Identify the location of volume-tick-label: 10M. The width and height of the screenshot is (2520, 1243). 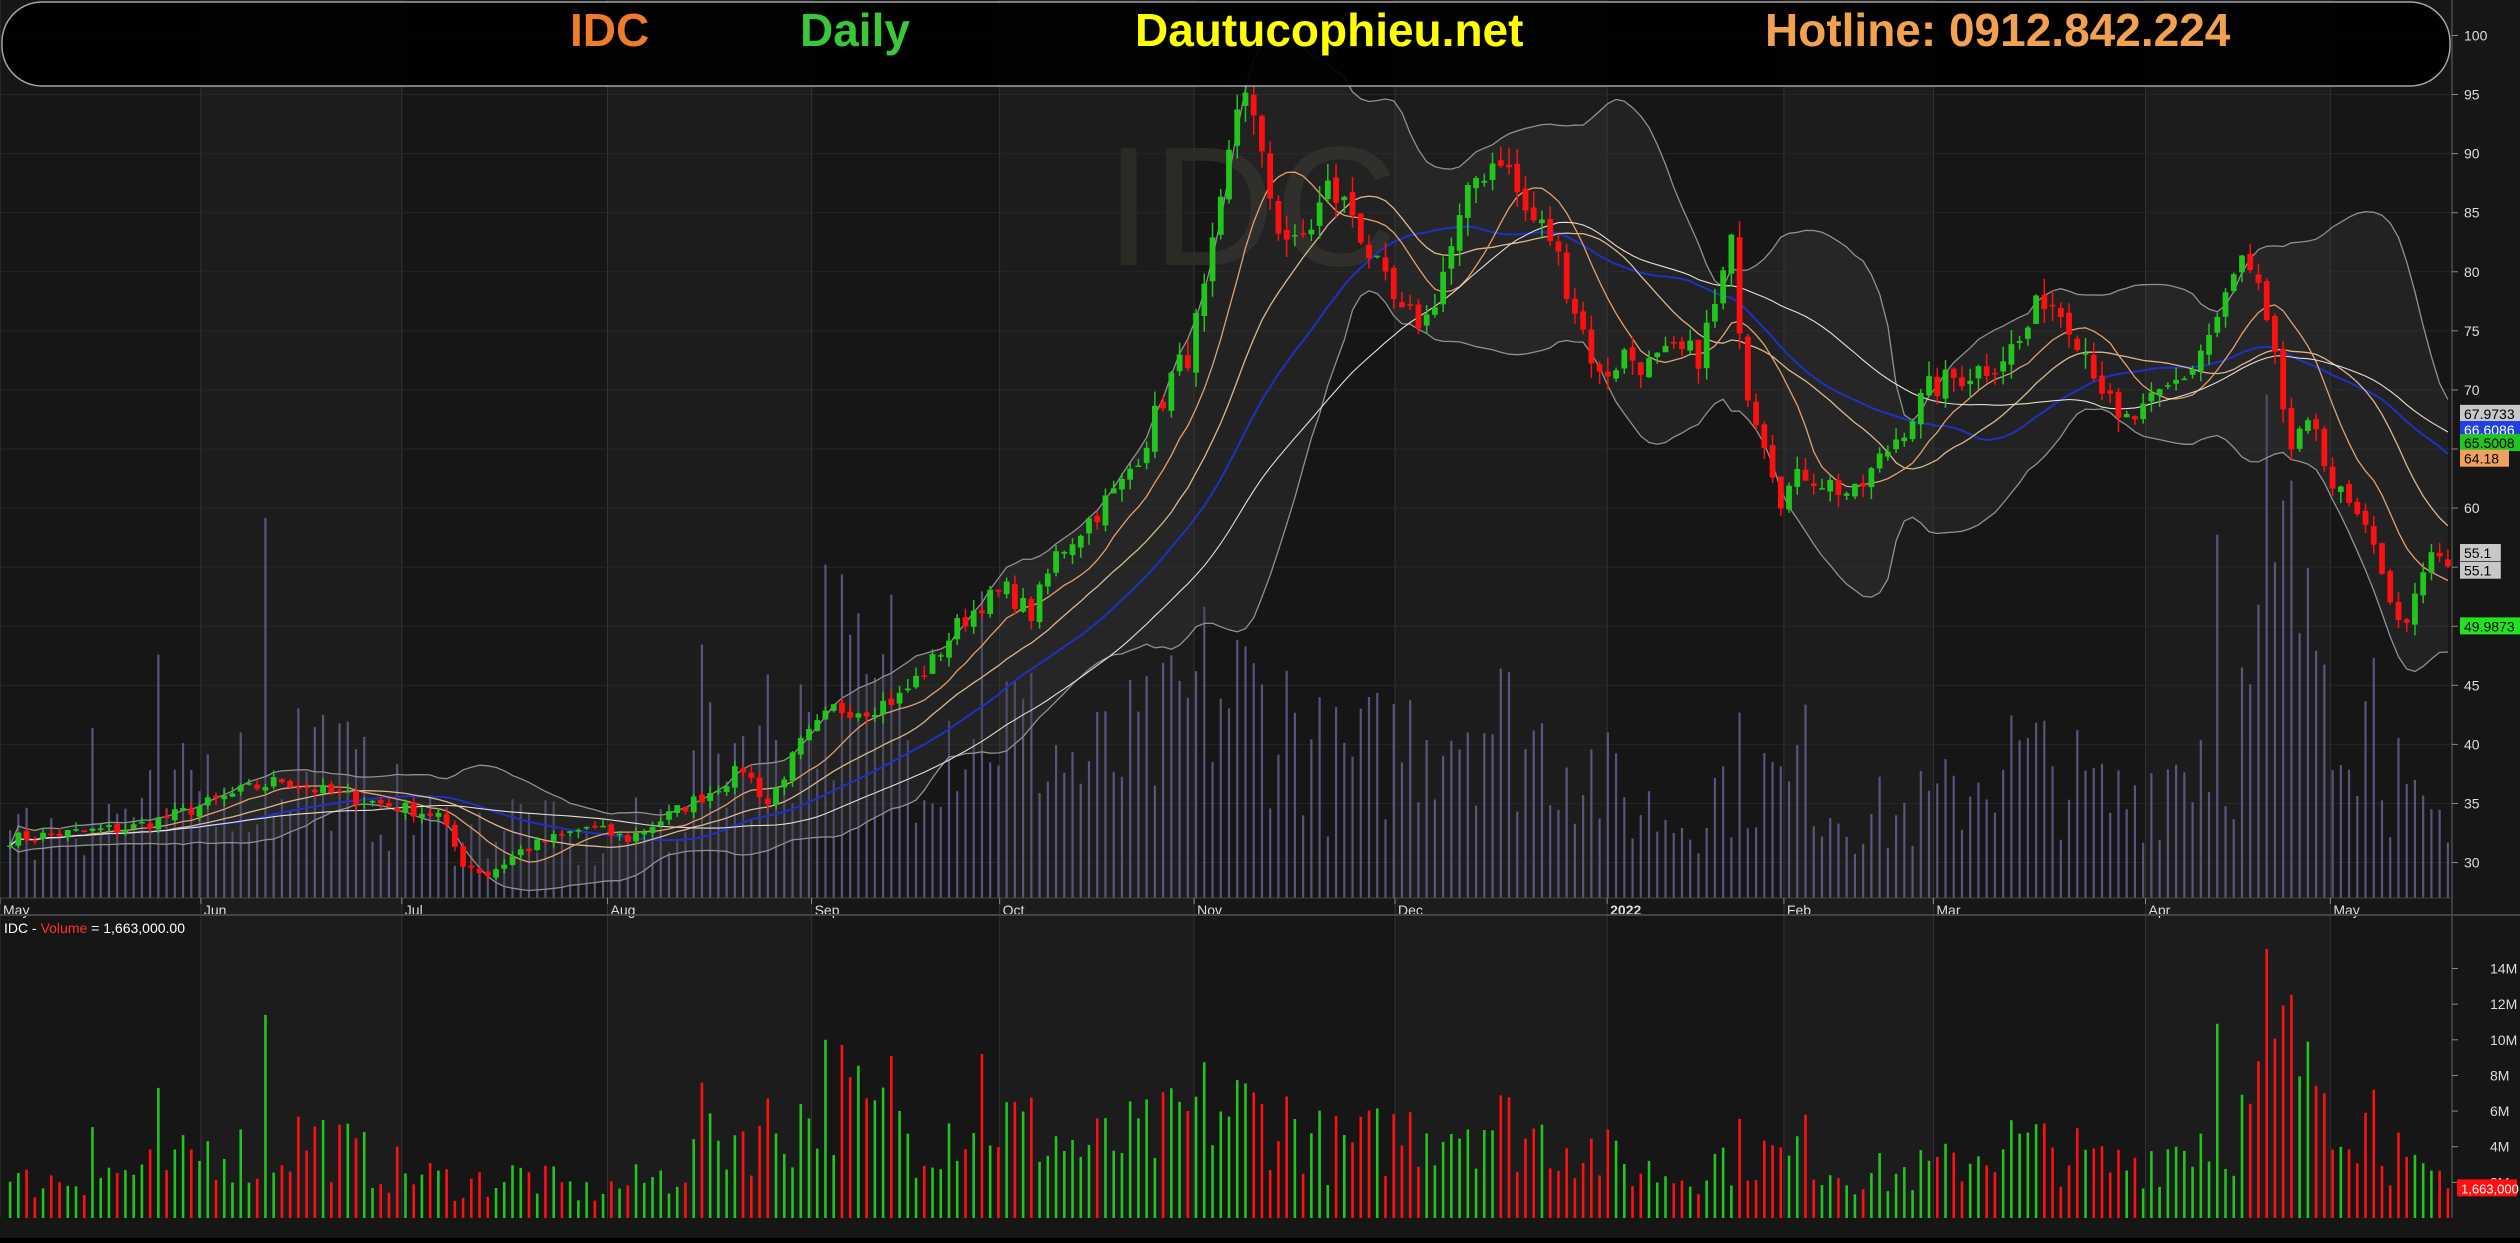
(2503, 1040).